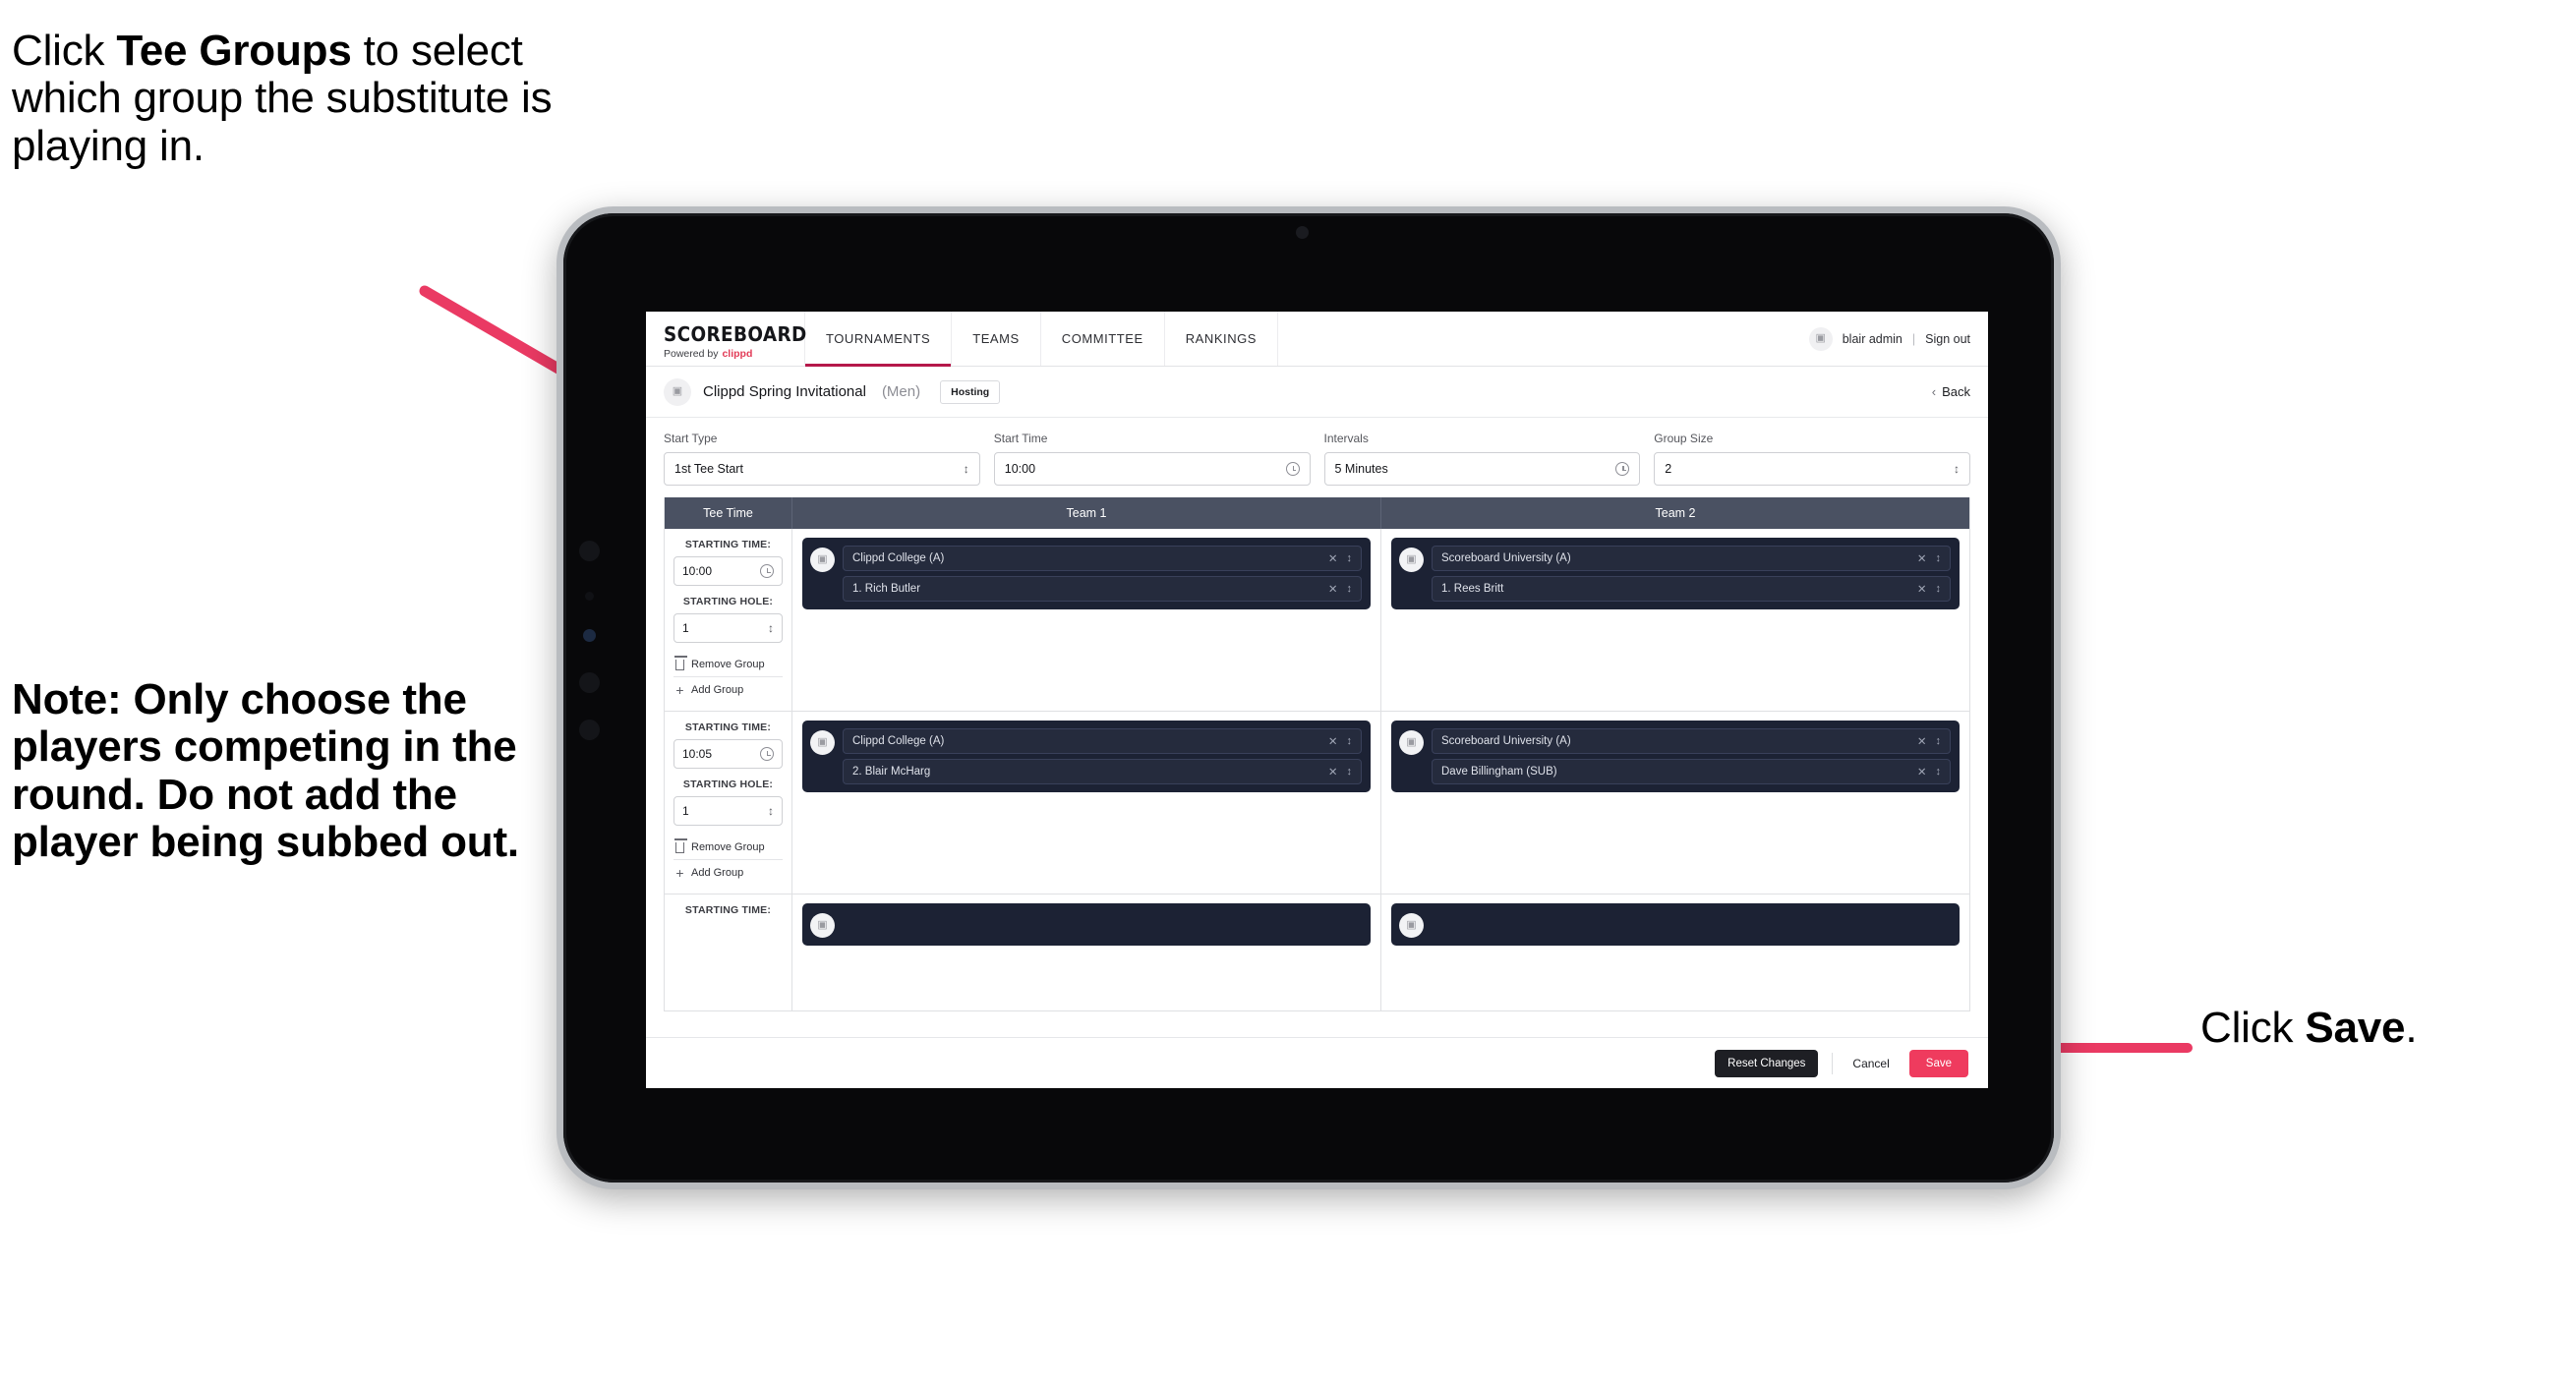 This screenshot has height=1385, width=2576. What do you see at coordinates (708, 469) in the screenshot?
I see `start-type-value: 1st Tee Start` at bounding box center [708, 469].